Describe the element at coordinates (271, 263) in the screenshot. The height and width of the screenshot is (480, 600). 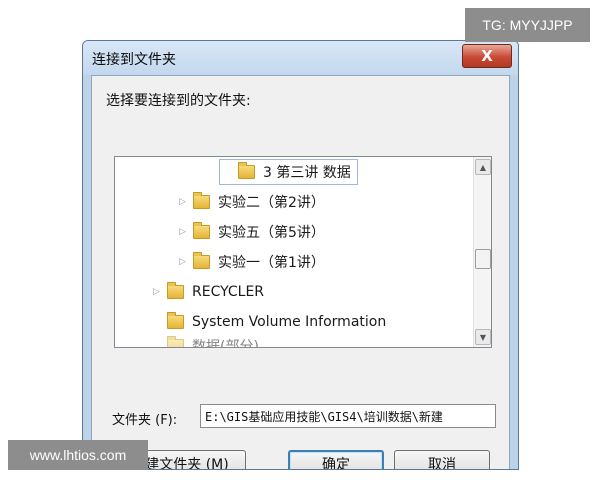
I see `tree-item-label: 实验一（第1讲）` at that location.